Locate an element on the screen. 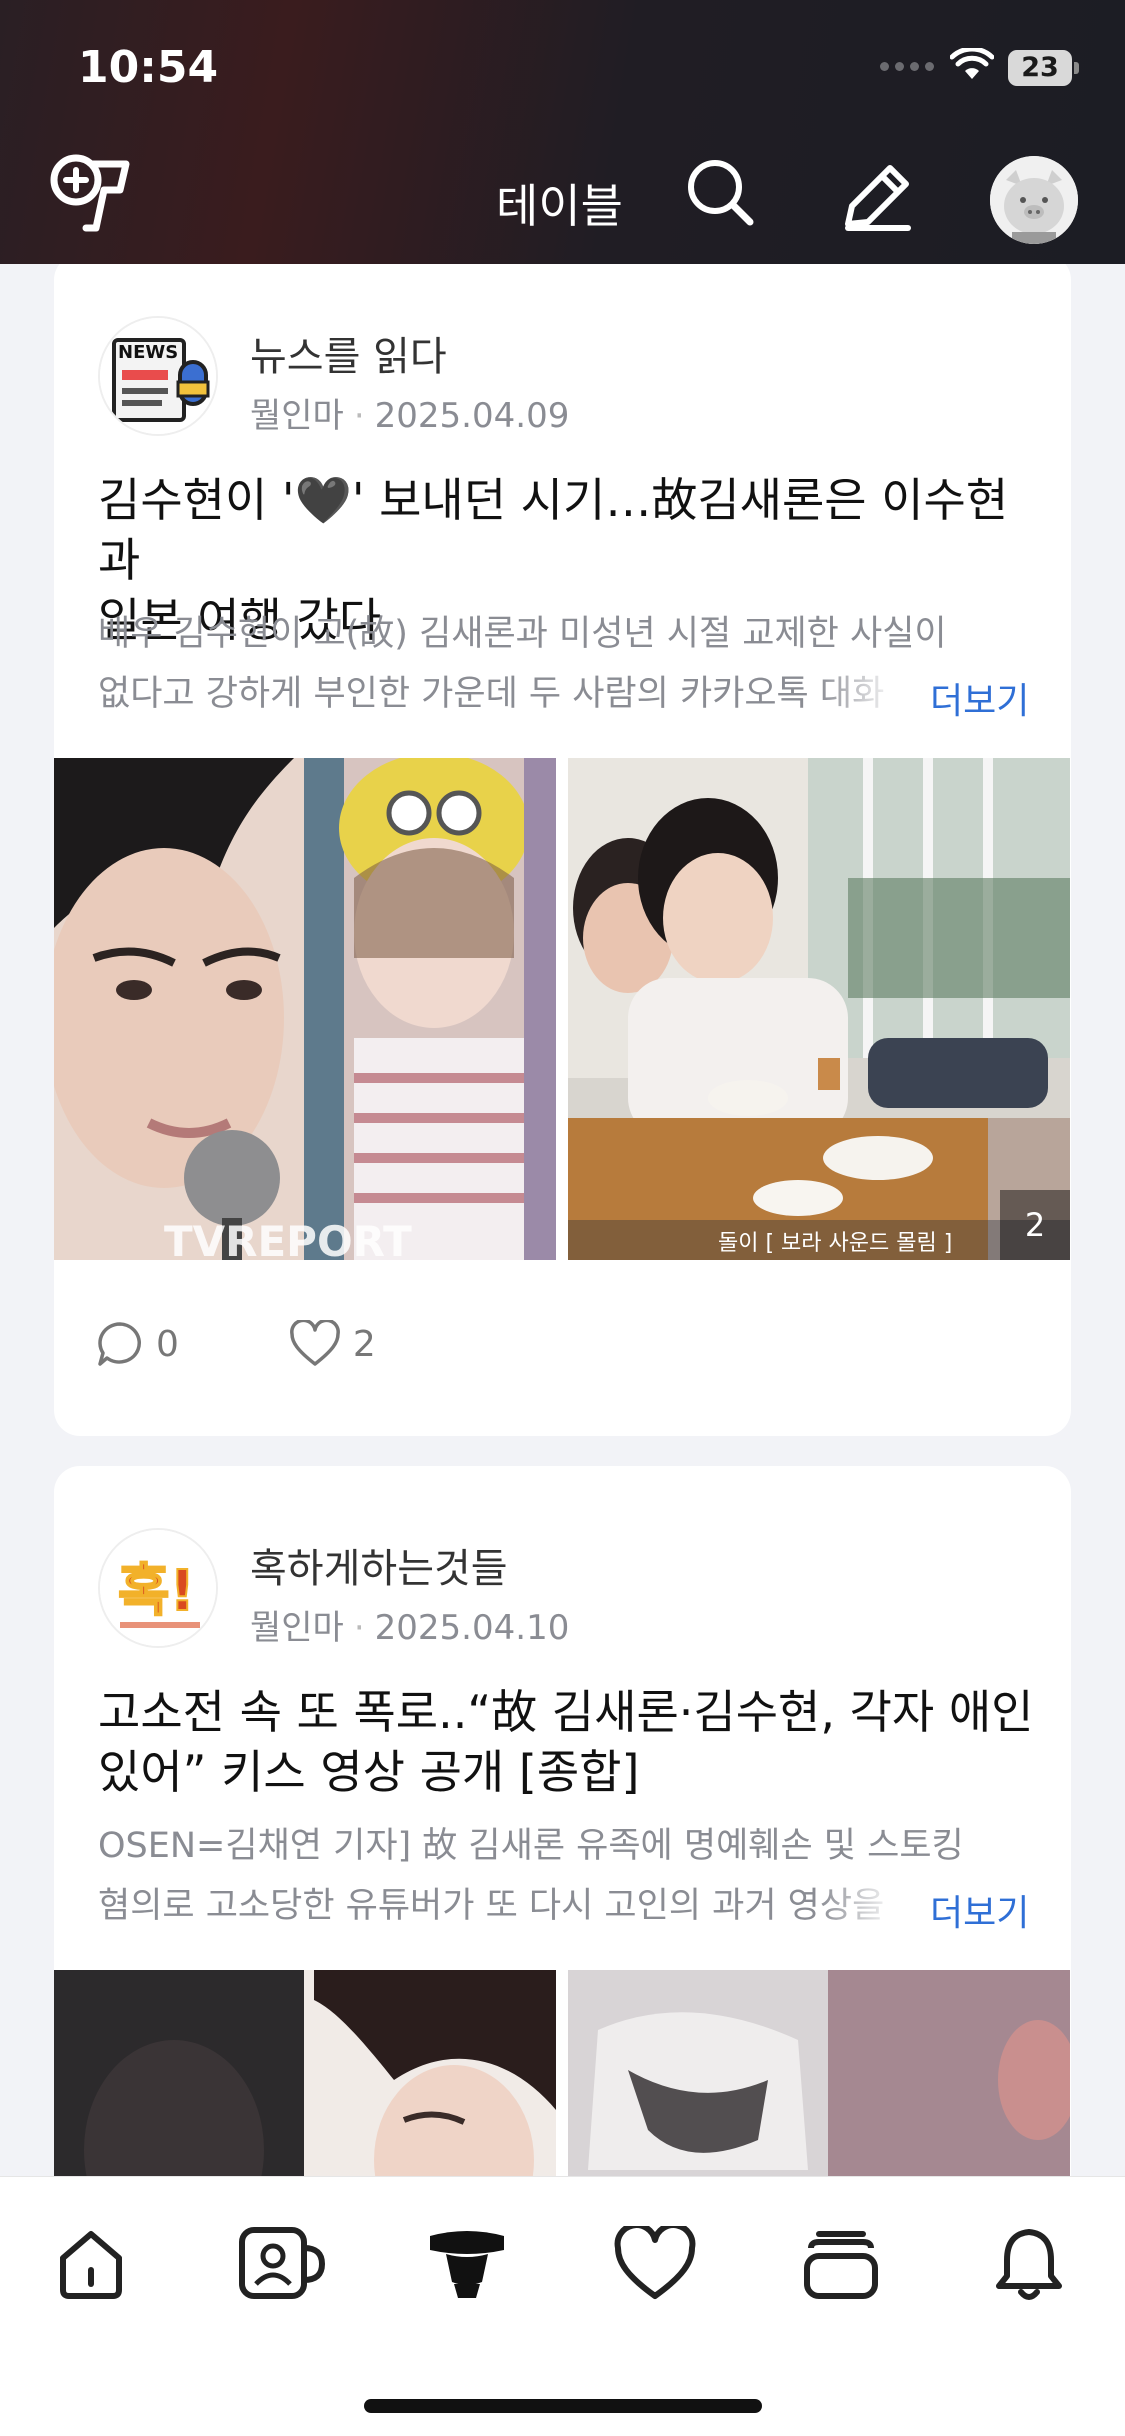 This screenshot has height=2436, width=1125. profile-avatar is located at coordinates (1034, 200).